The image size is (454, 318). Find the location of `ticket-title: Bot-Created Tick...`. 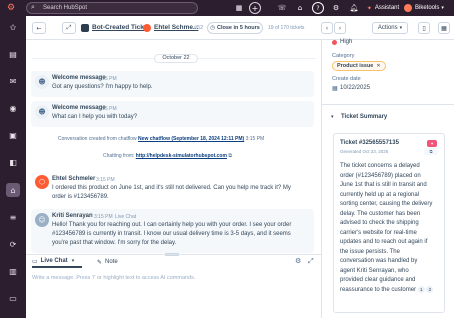

ticket-title: Bot-Created Tick... is located at coordinates (120, 27).